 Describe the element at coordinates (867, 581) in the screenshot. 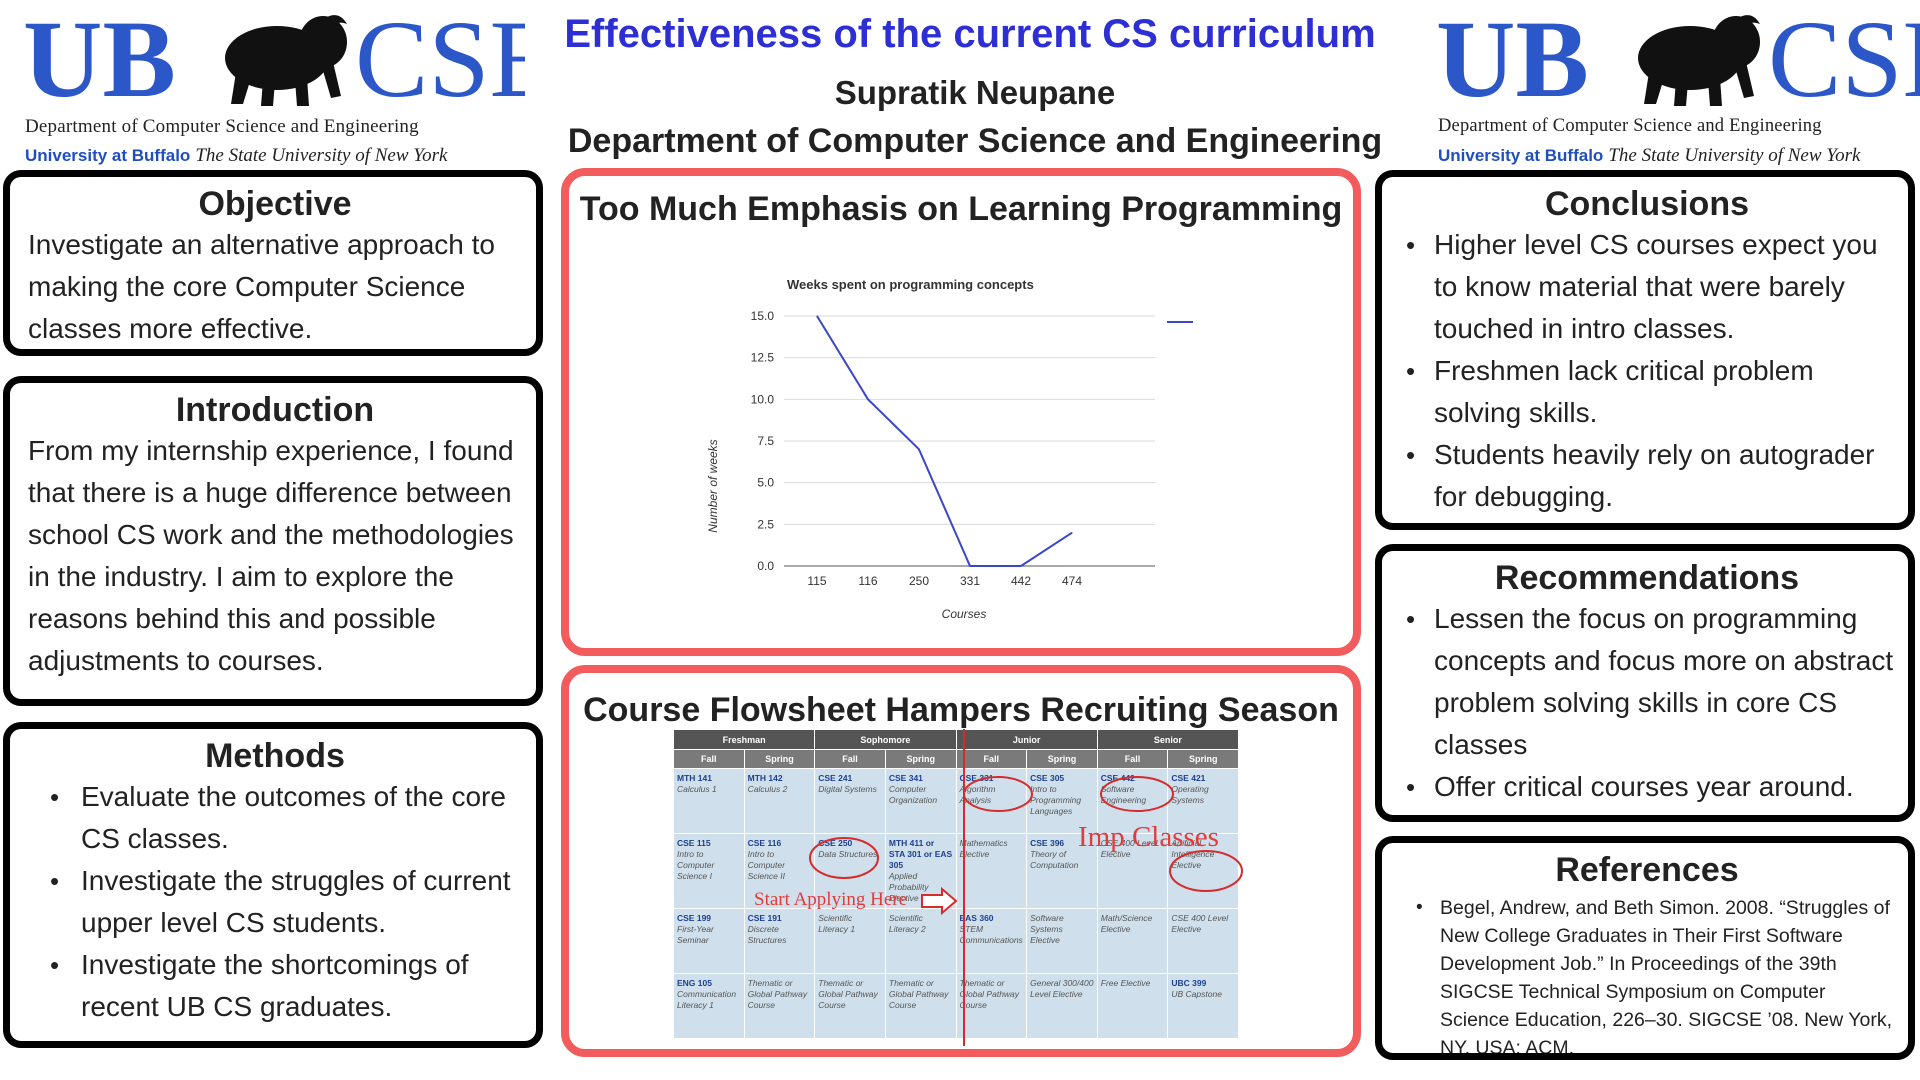

I see `chart-x-tick-label: 116` at that location.